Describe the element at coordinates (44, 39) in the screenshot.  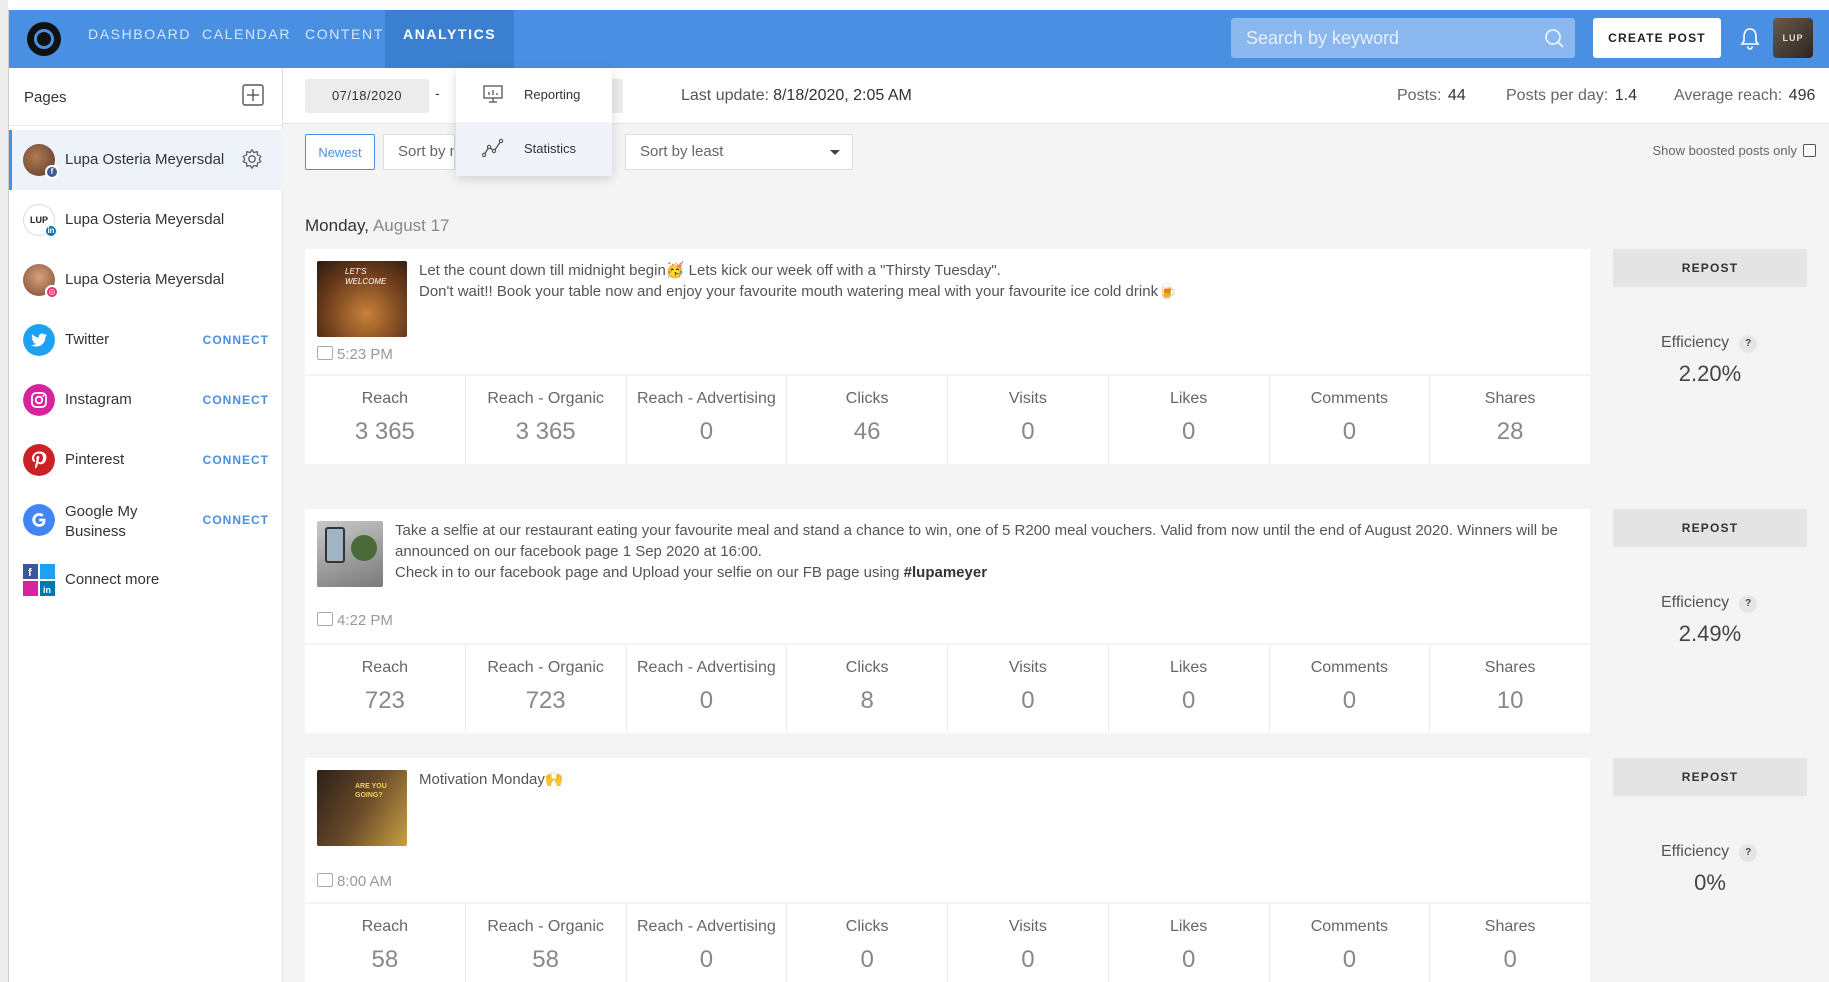
I see `app-logo` at that location.